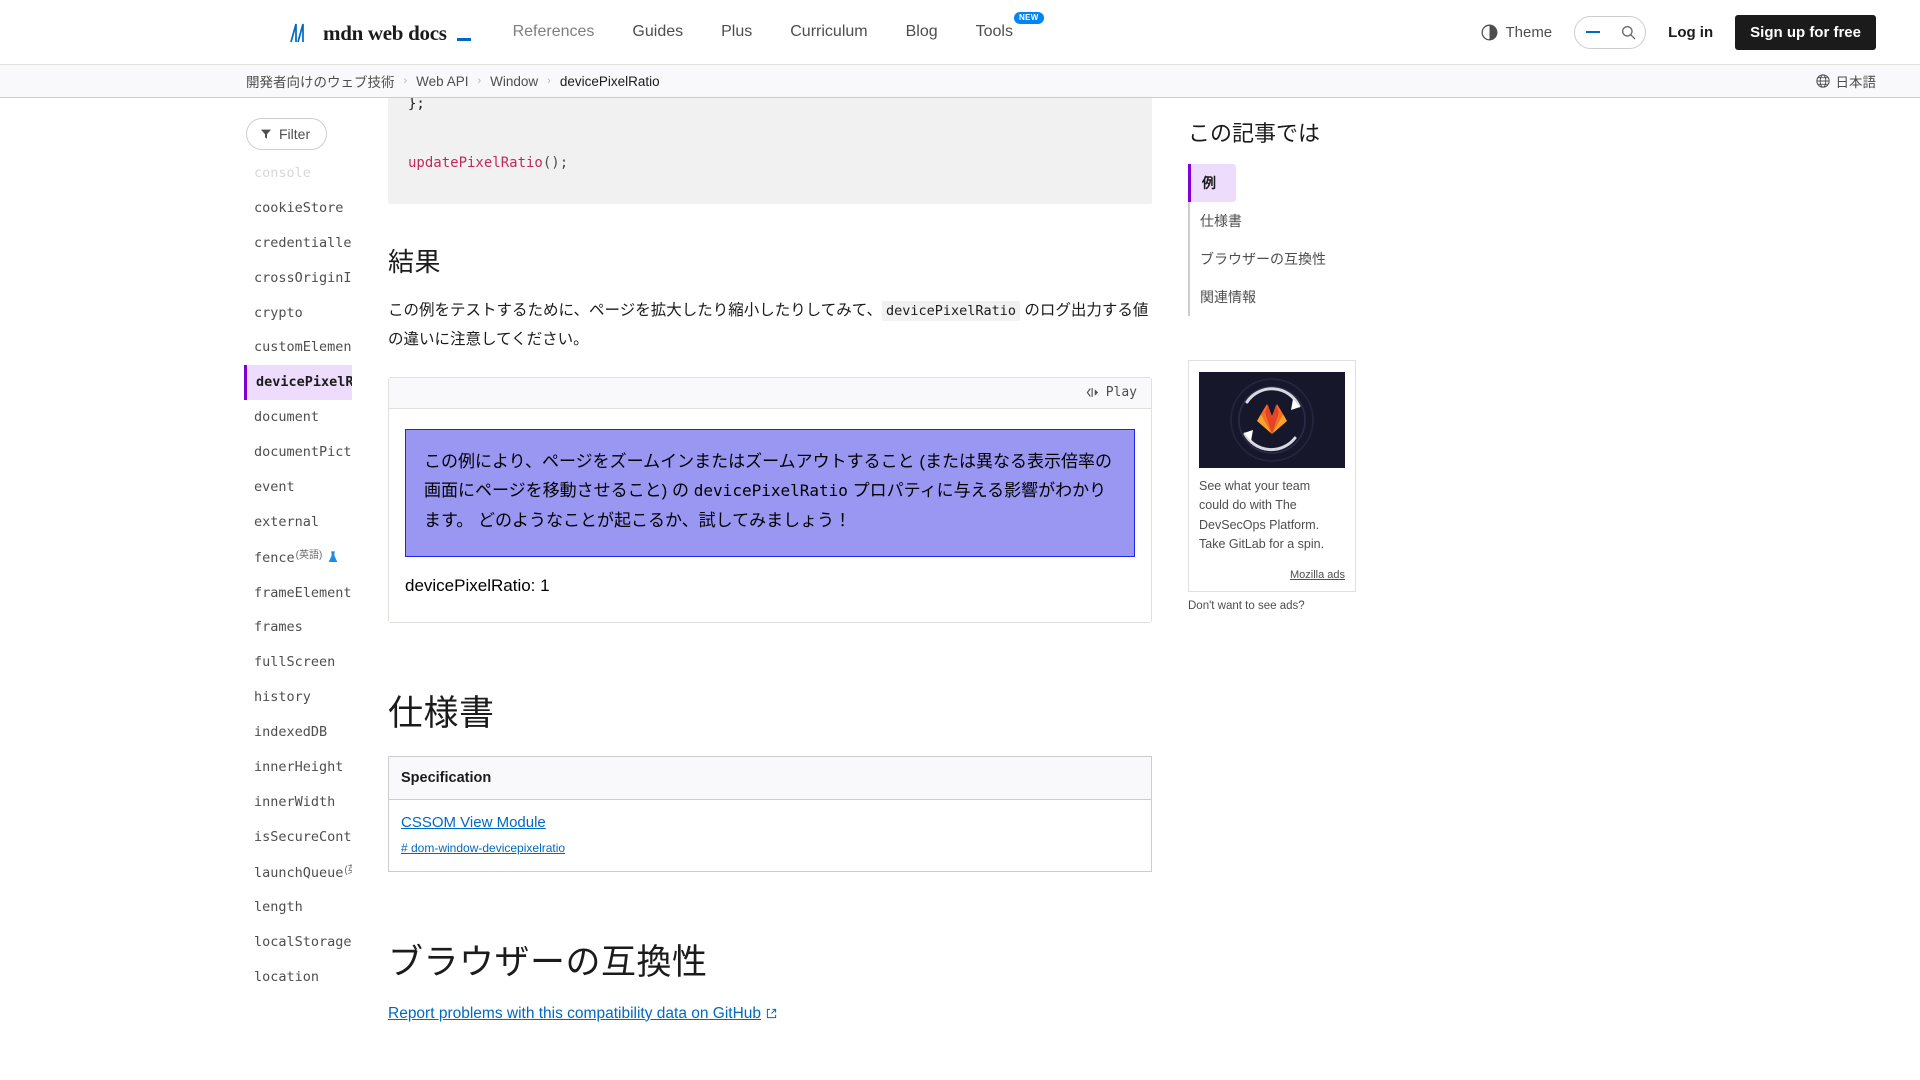 The image size is (1920, 1080). I want to click on sidebar-item-length: length, so click(298, 907).